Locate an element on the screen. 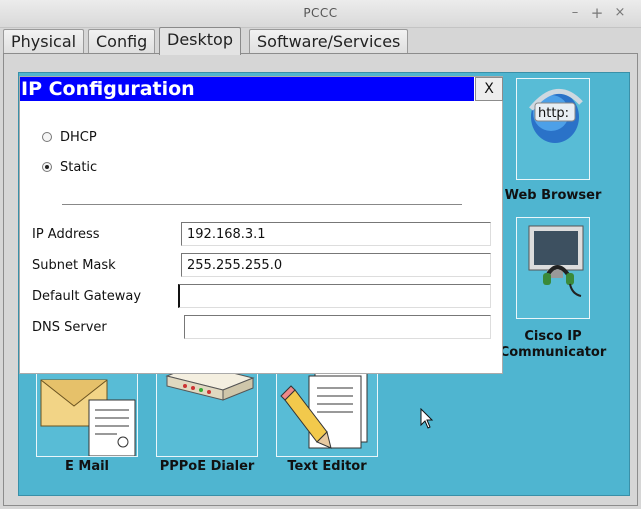 This screenshot has width=641, height=509. web-browser-label: Web Browser is located at coordinates (553, 195).